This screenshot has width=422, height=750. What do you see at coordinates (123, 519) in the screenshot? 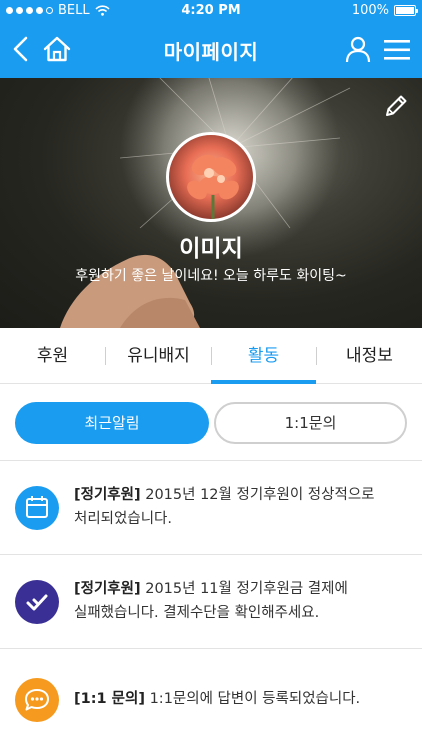
I see `notification-message-line2: 처리되었습니다.` at bounding box center [123, 519].